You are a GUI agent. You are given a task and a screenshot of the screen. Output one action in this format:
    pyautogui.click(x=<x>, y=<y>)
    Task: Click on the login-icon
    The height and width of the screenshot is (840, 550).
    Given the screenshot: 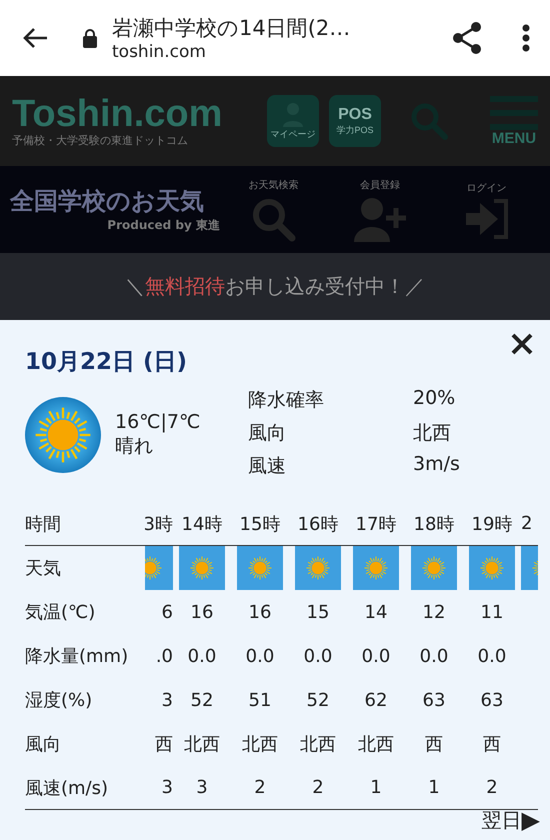 What is the action you would take?
    pyautogui.click(x=487, y=218)
    